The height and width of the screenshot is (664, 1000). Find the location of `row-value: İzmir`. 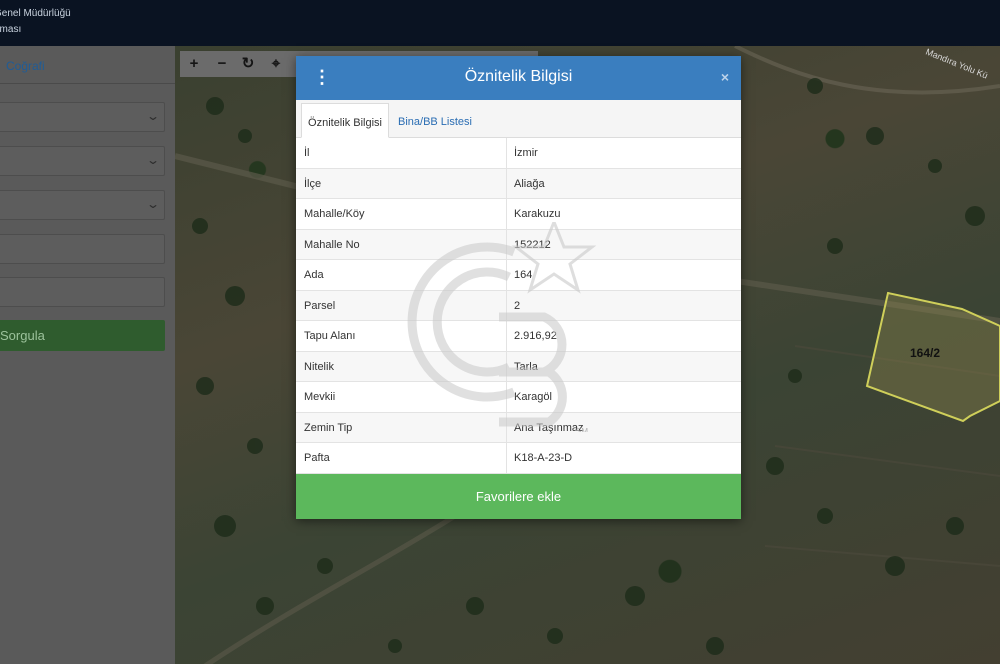

row-value: İzmir is located at coordinates (526, 153).